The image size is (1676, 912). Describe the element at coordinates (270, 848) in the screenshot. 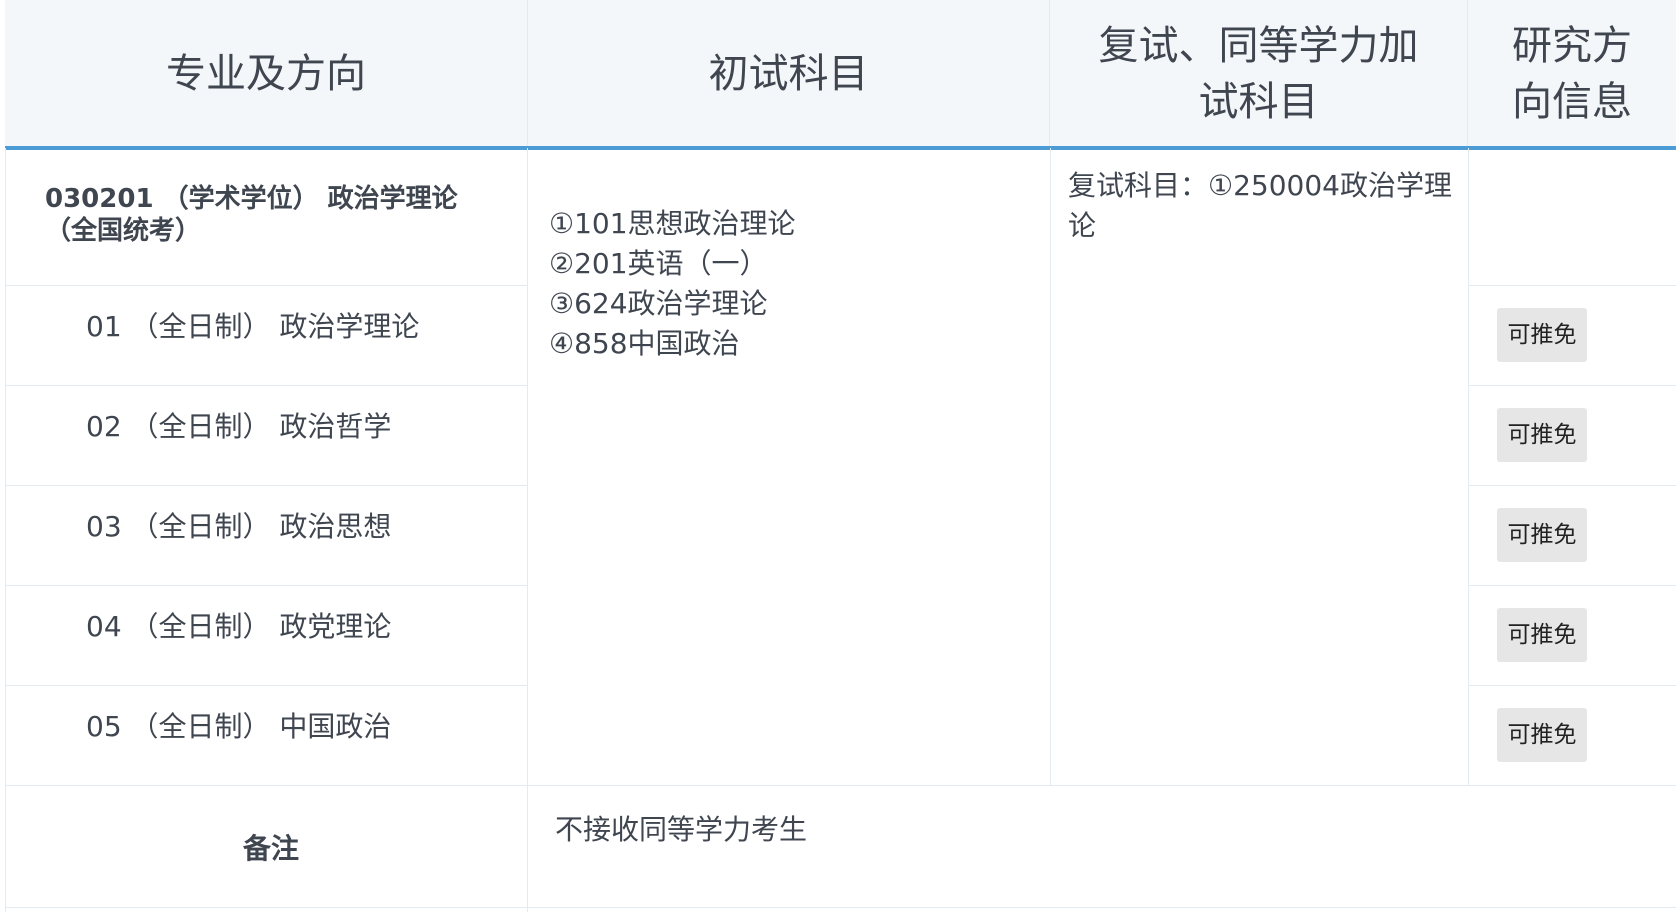

I see `remarks-label: 备注` at that location.